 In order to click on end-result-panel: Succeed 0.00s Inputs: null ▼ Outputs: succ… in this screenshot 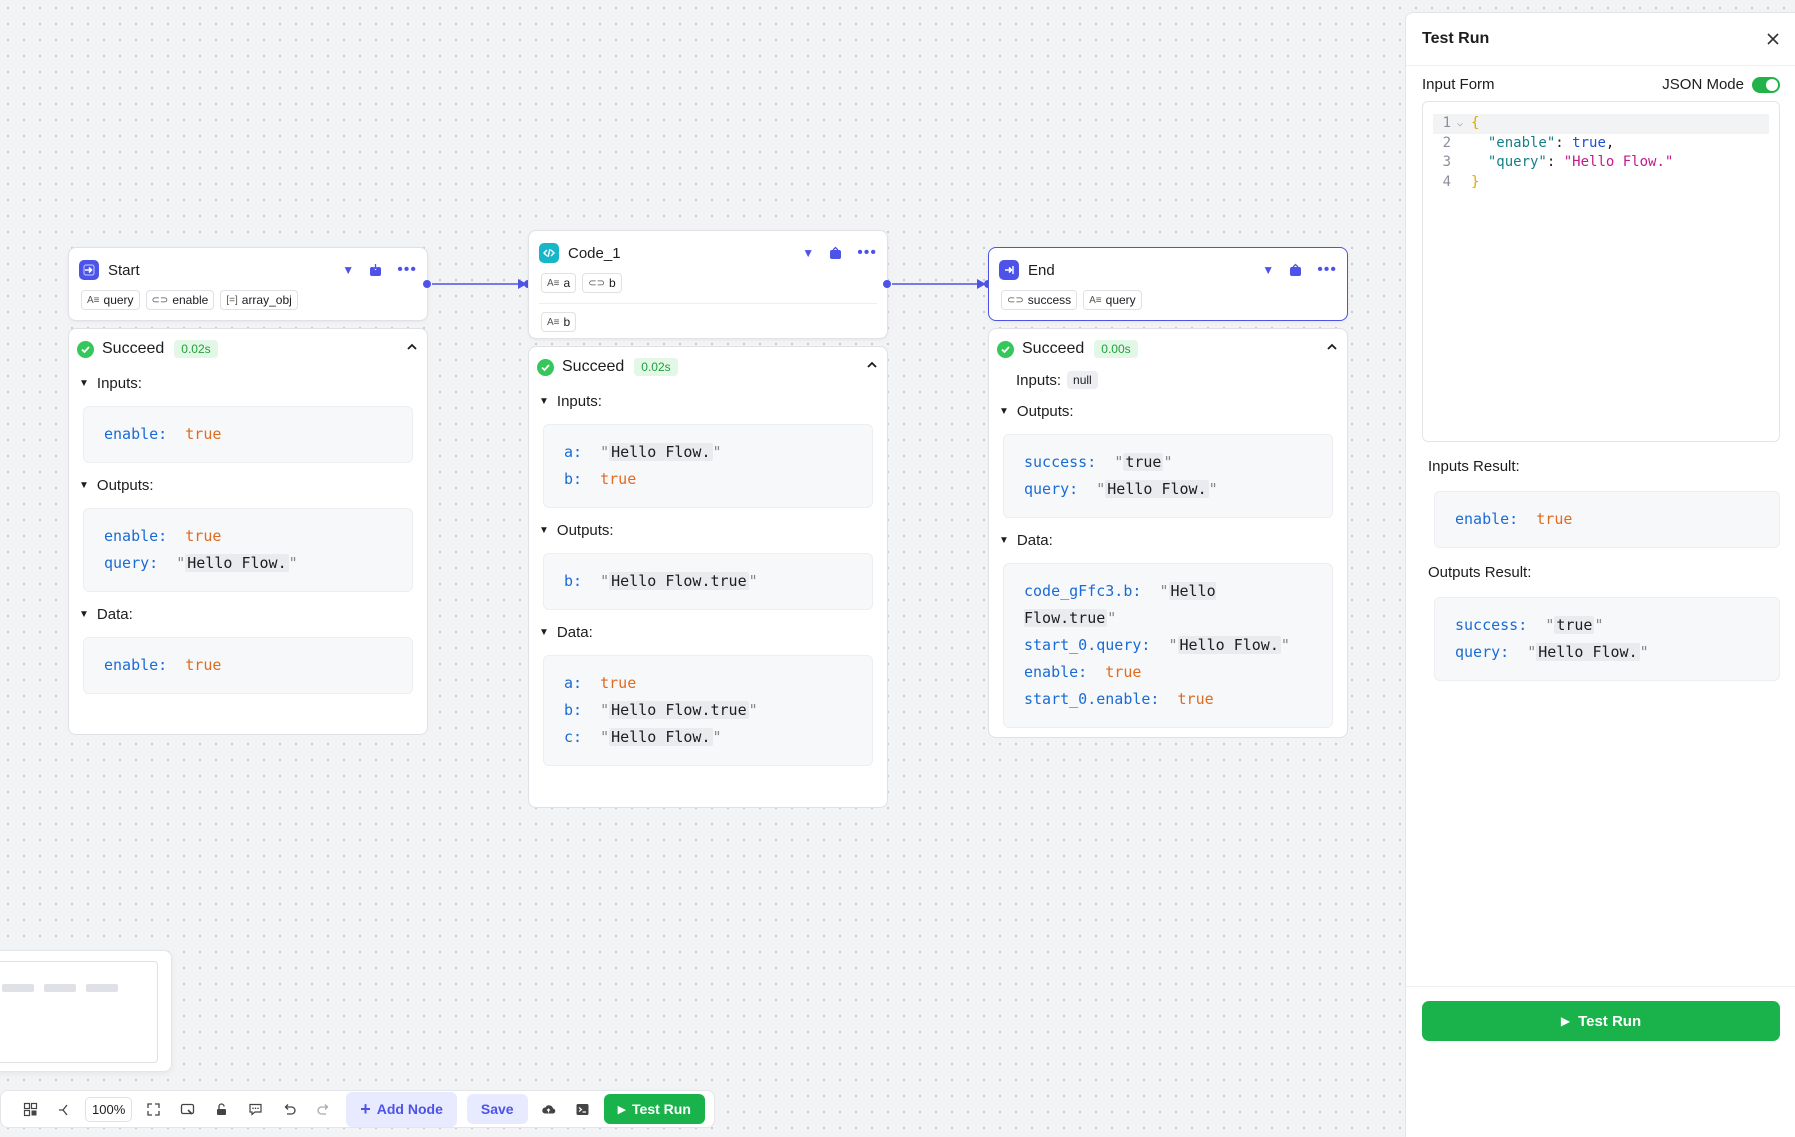, I will do `click(1168, 533)`.